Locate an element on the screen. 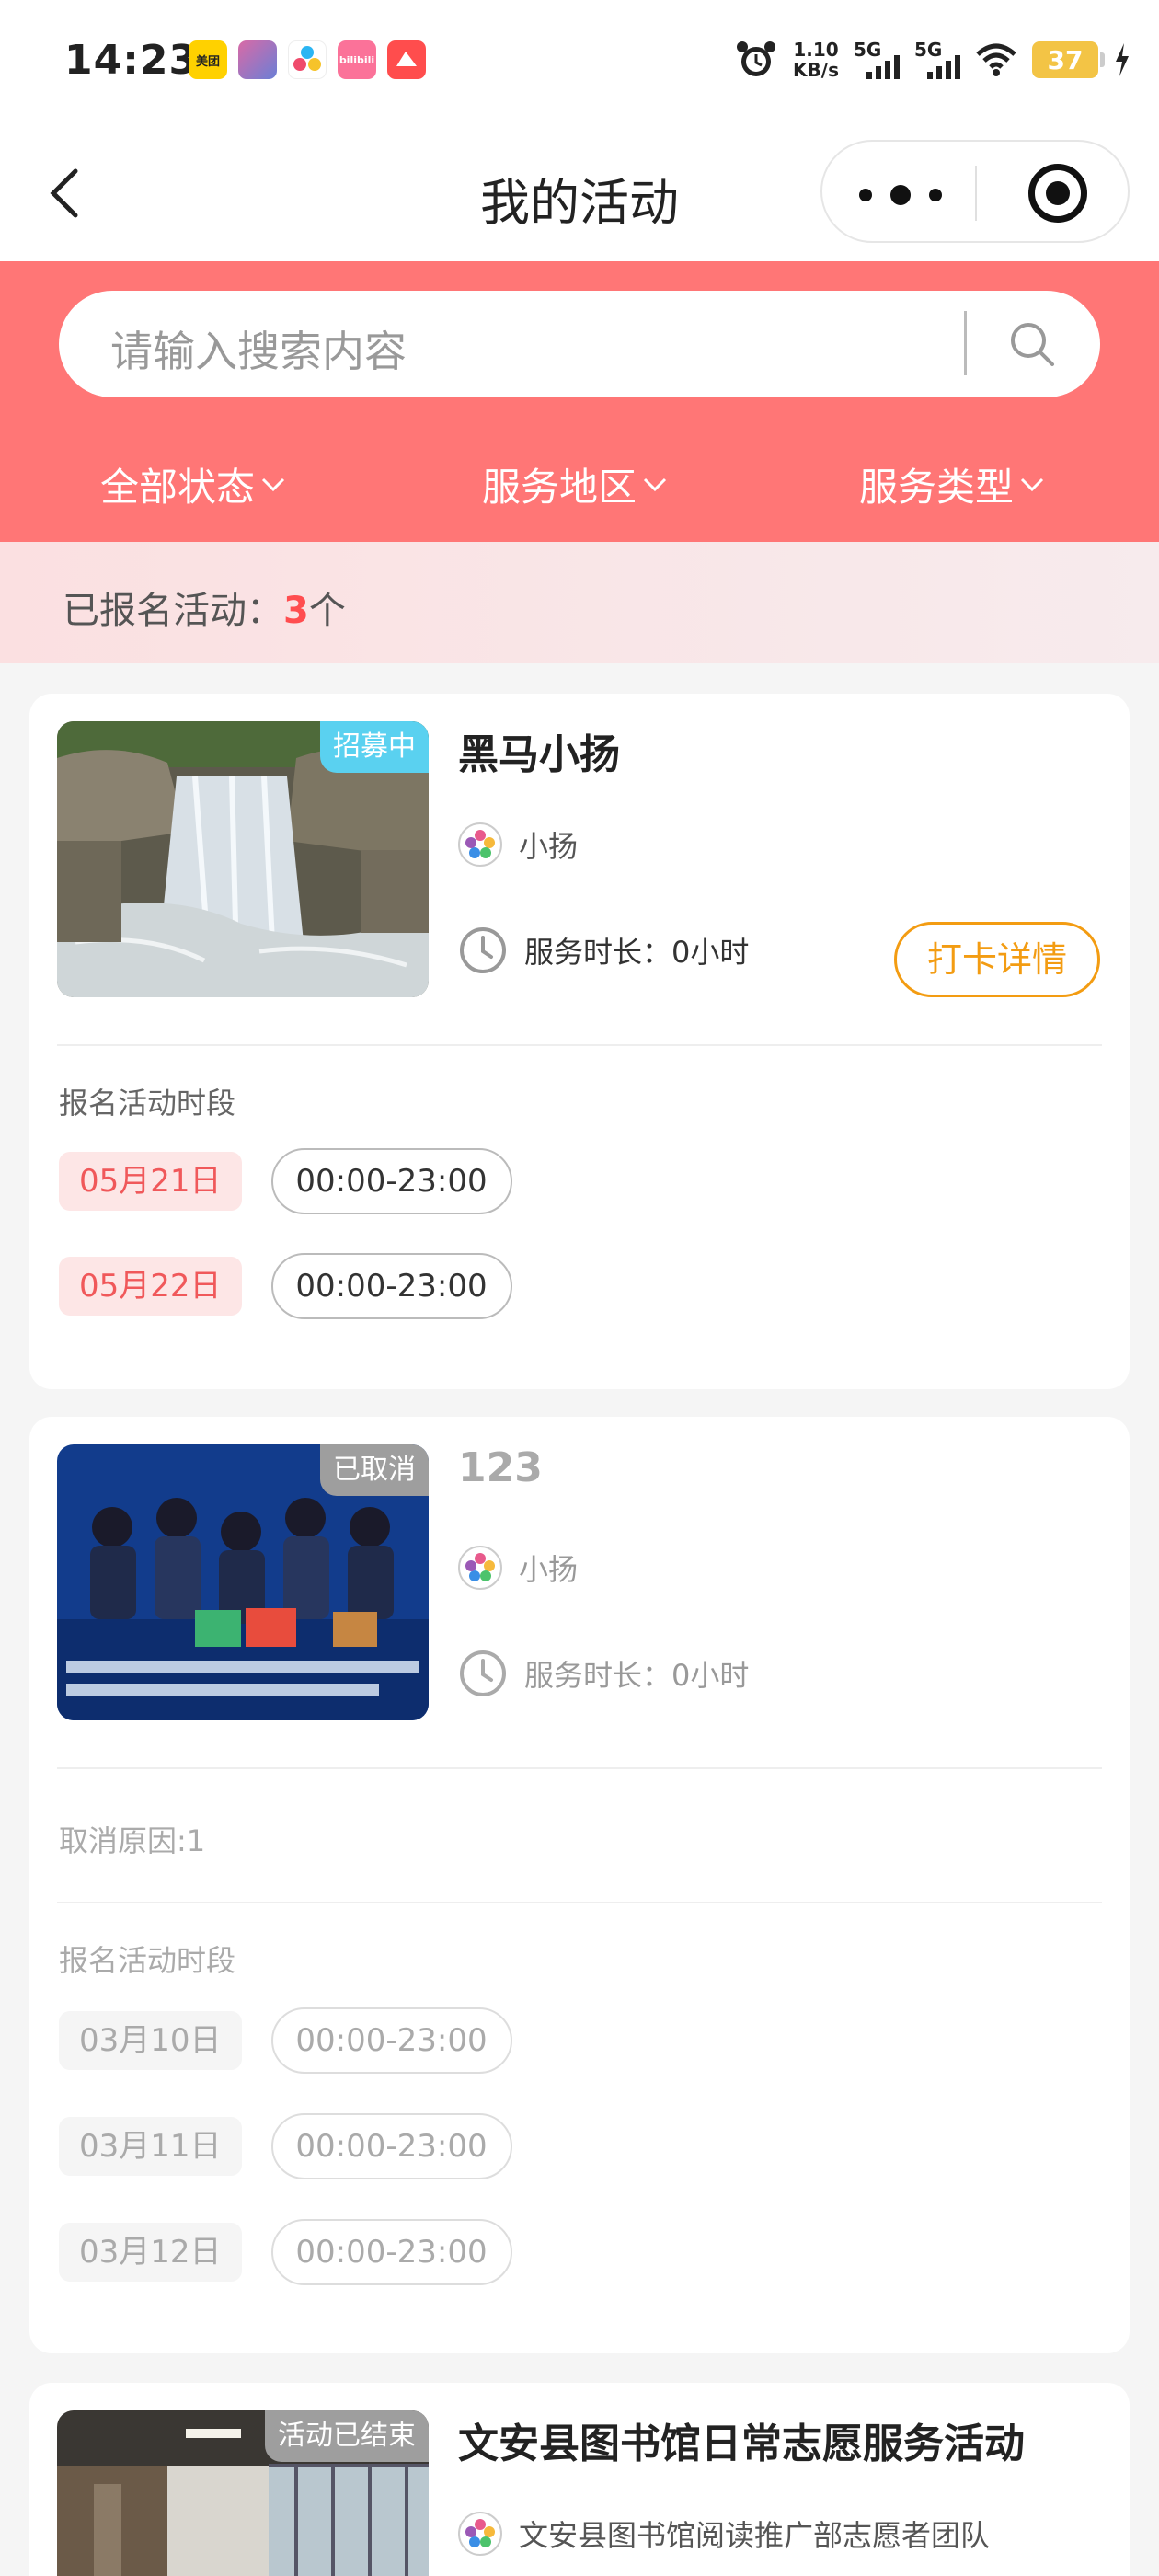 Image resolution: width=1159 pixels, height=2576 pixels. network-speed: 1.10 KB/s is located at coordinates (816, 60).